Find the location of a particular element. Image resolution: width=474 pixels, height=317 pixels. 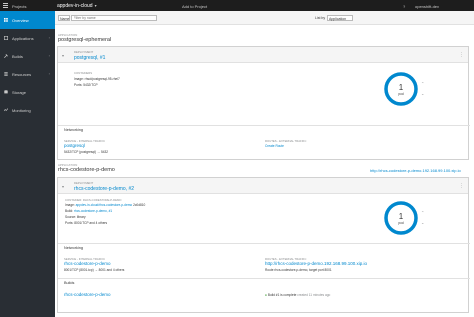

image-link: appdev-in-cloud/rhcs-codestore-p-demo is located at coordinates (104, 205).